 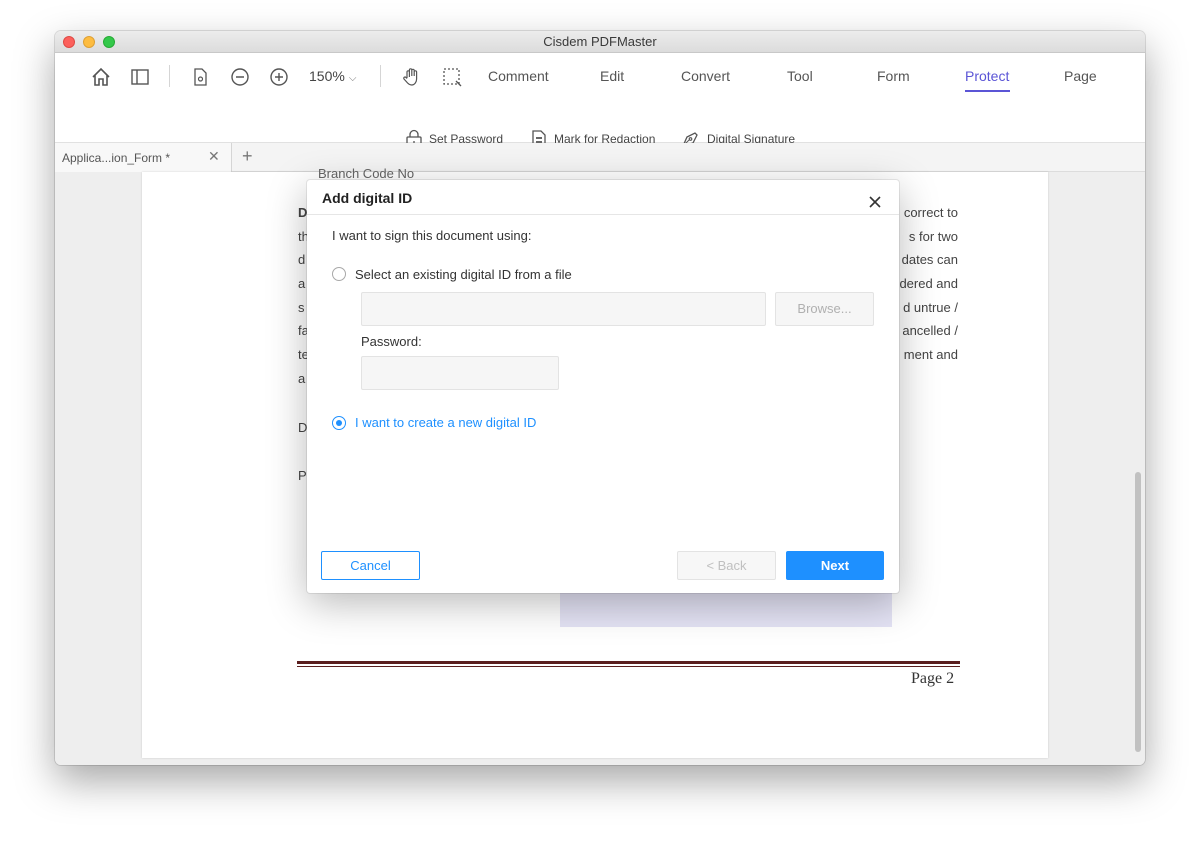 I want to click on document-tab-name: Applica...ion_Form *, so click(x=116, y=158).